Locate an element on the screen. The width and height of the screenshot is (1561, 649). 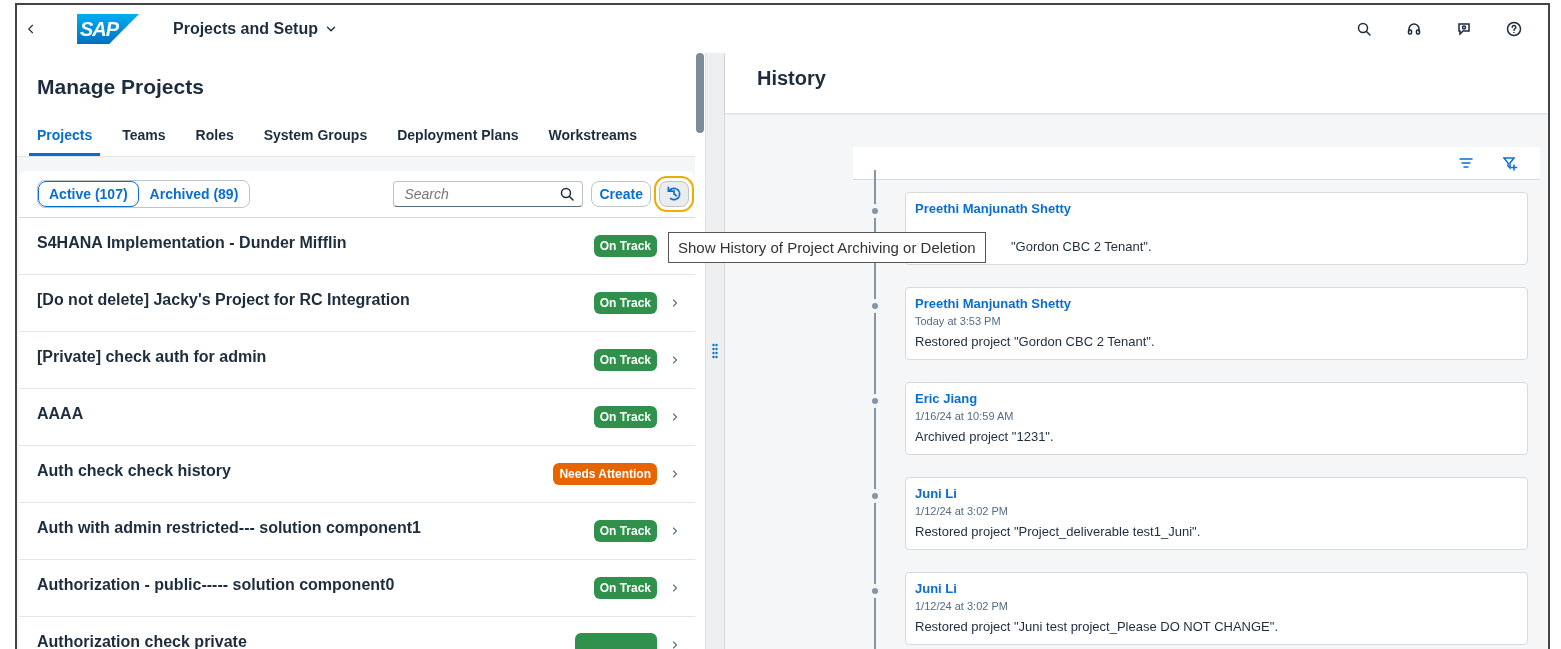
panel-title: History is located at coordinates (791, 78).